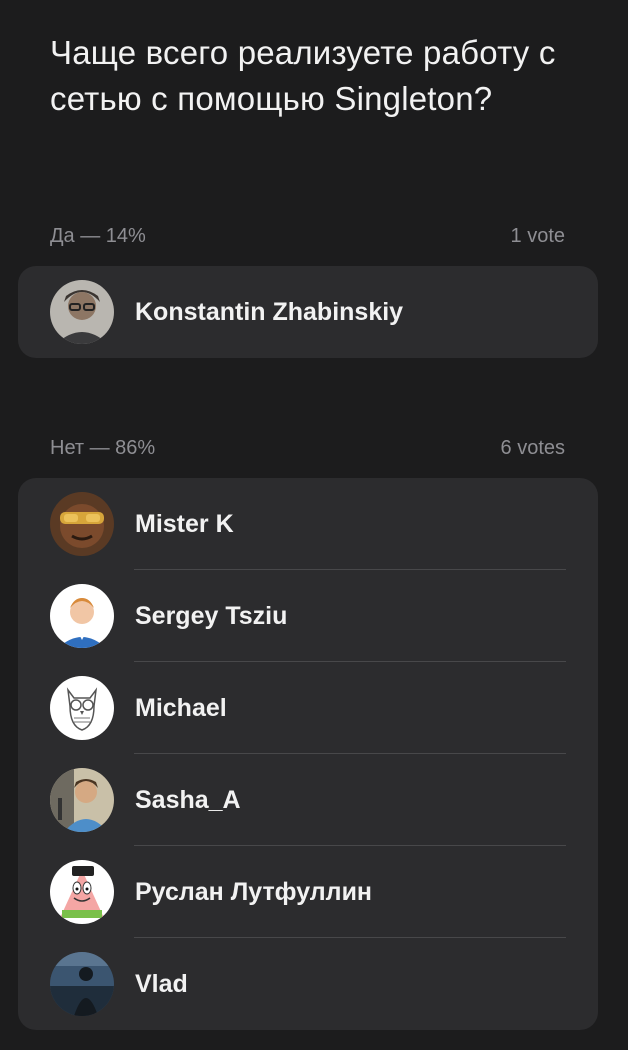 The image size is (628, 1050). I want to click on voter-name: Vlad, so click(161, 984).